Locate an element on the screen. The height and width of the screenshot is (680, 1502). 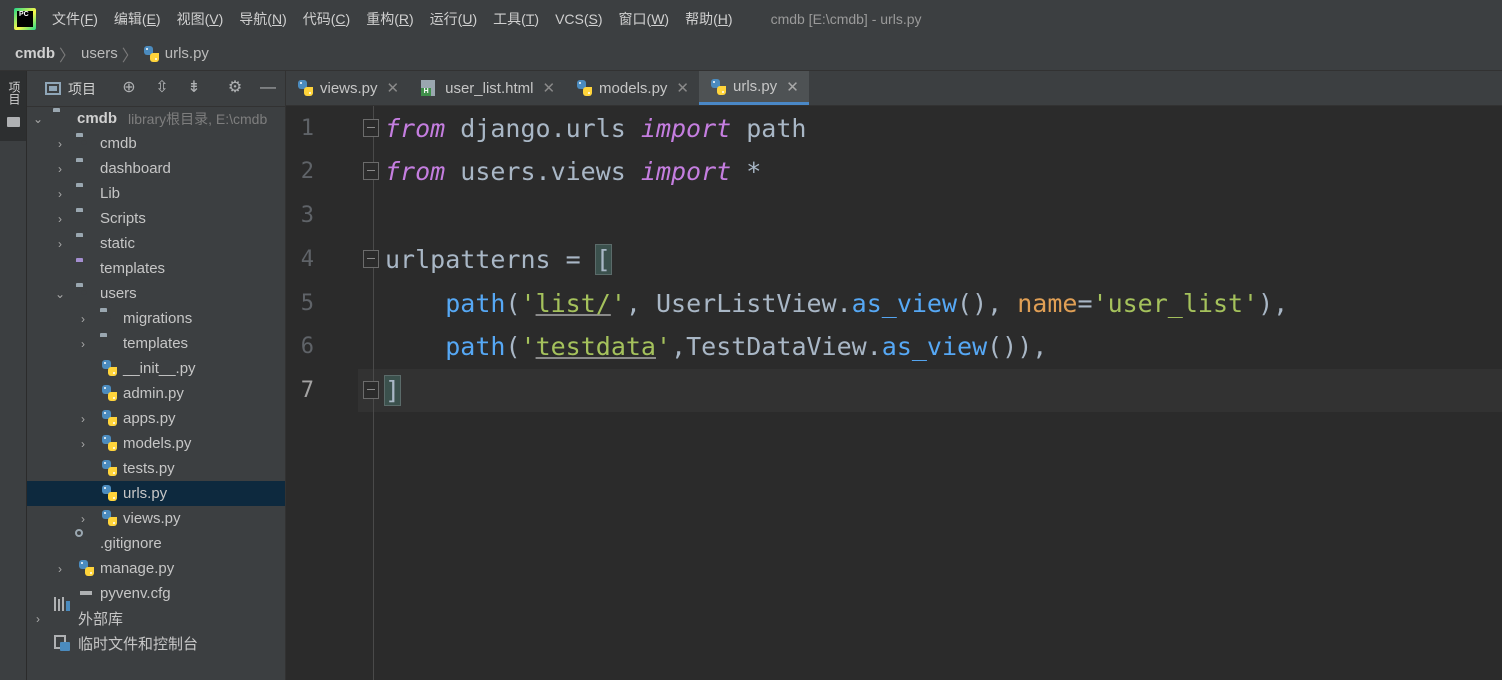
tree-item-scratches: 临时文件和控制台 is located at coordinates (156, 643).